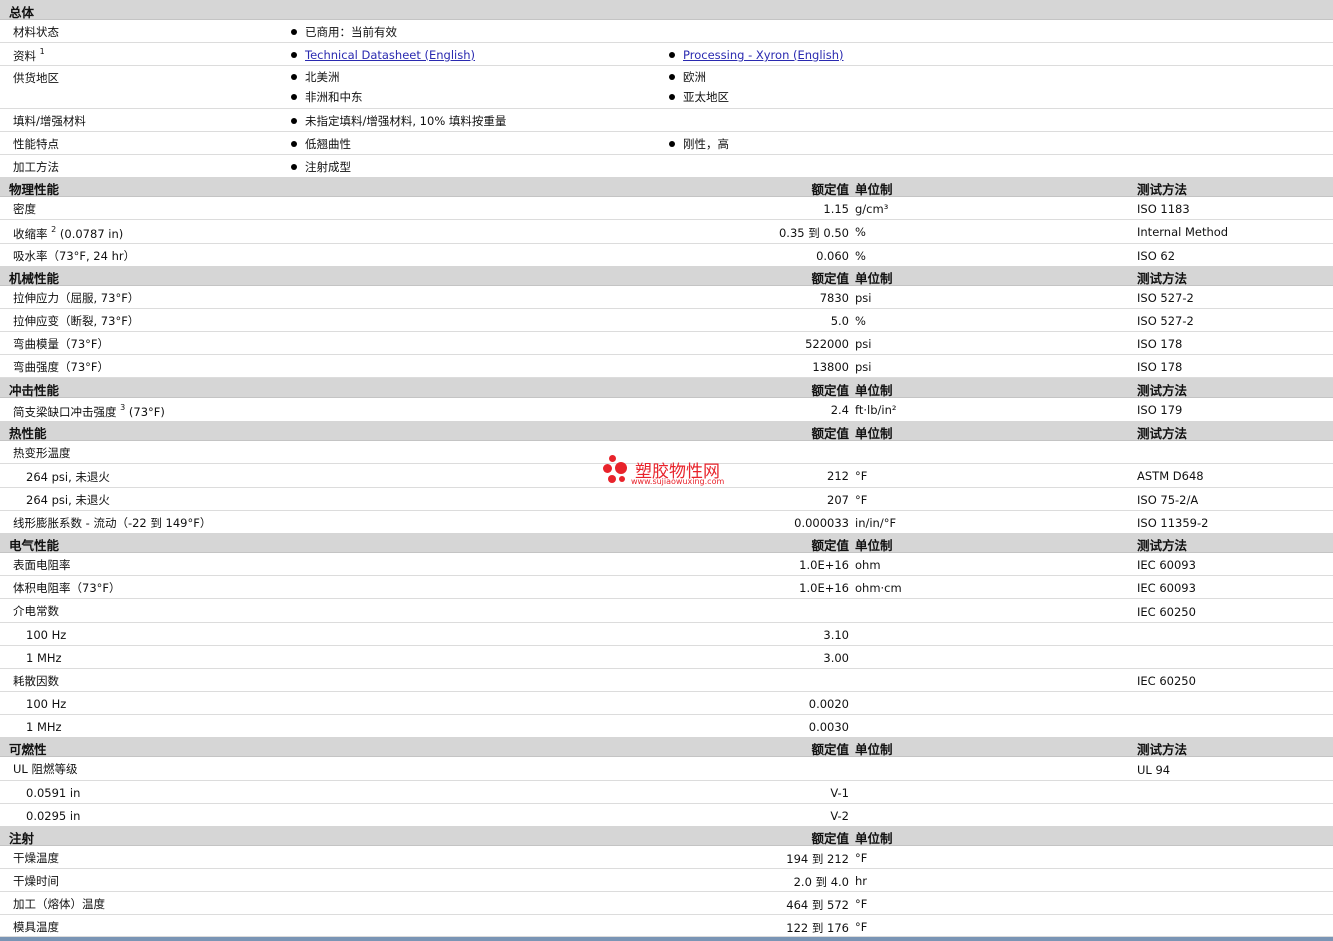  Describe the element at coordinates (1163, 209) in the screenshot. I see `row-method: ISO 1183` at that location.